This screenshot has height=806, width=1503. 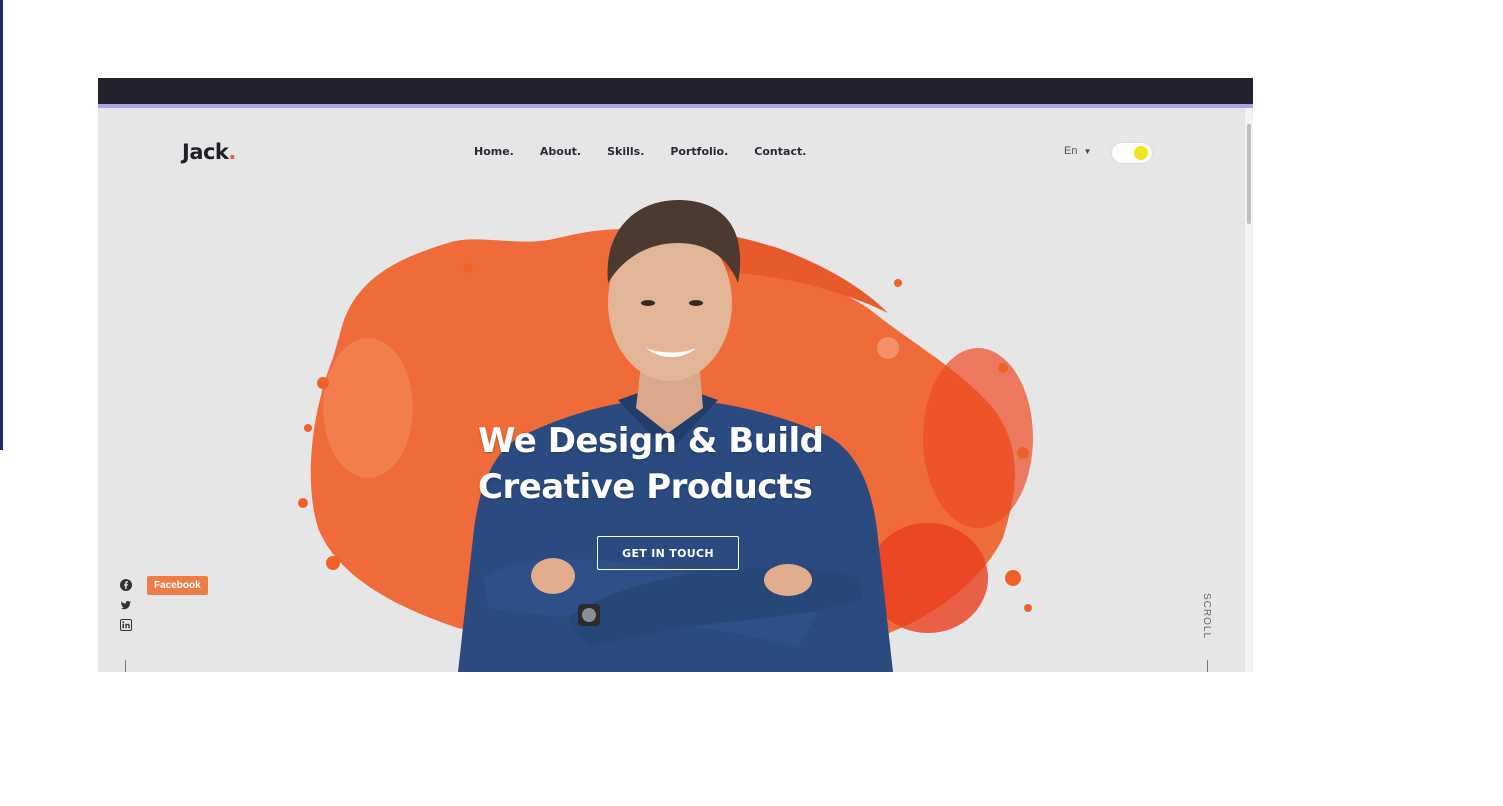 What do you see at coordinates (668, 553) in the screenshot?
I see `get-in-touch-button: GET IN TOUCH` at bounding box center [668, 553].